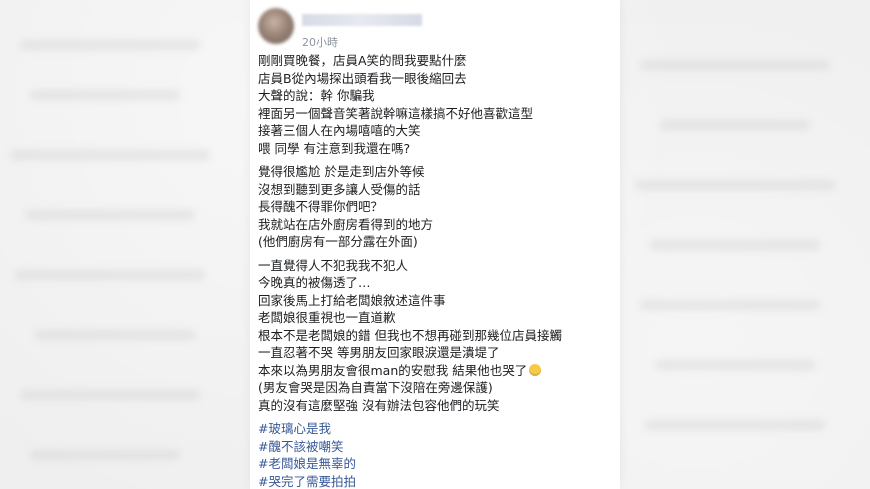 This screenshot has height=489, width=870. What do you see at coordinates (362, 78) in the screenshot?
I see `post-line: 店員B從內場探出頭看我一眼後縮回去` at bounding box center [362, 78].